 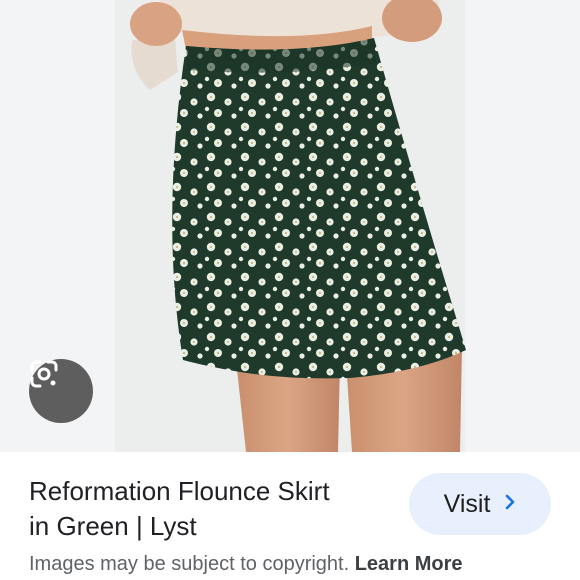 I want to click on visit-label: Visit, so click(x=467, y=503).